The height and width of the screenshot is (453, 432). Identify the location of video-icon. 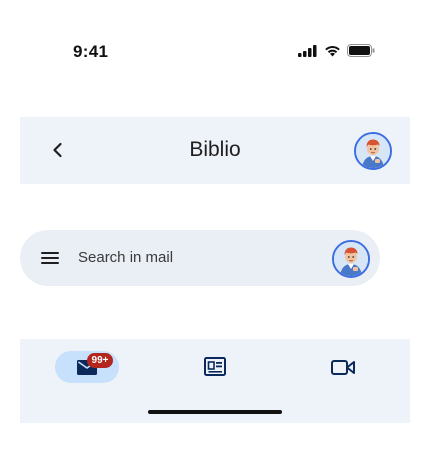
(343, 367).